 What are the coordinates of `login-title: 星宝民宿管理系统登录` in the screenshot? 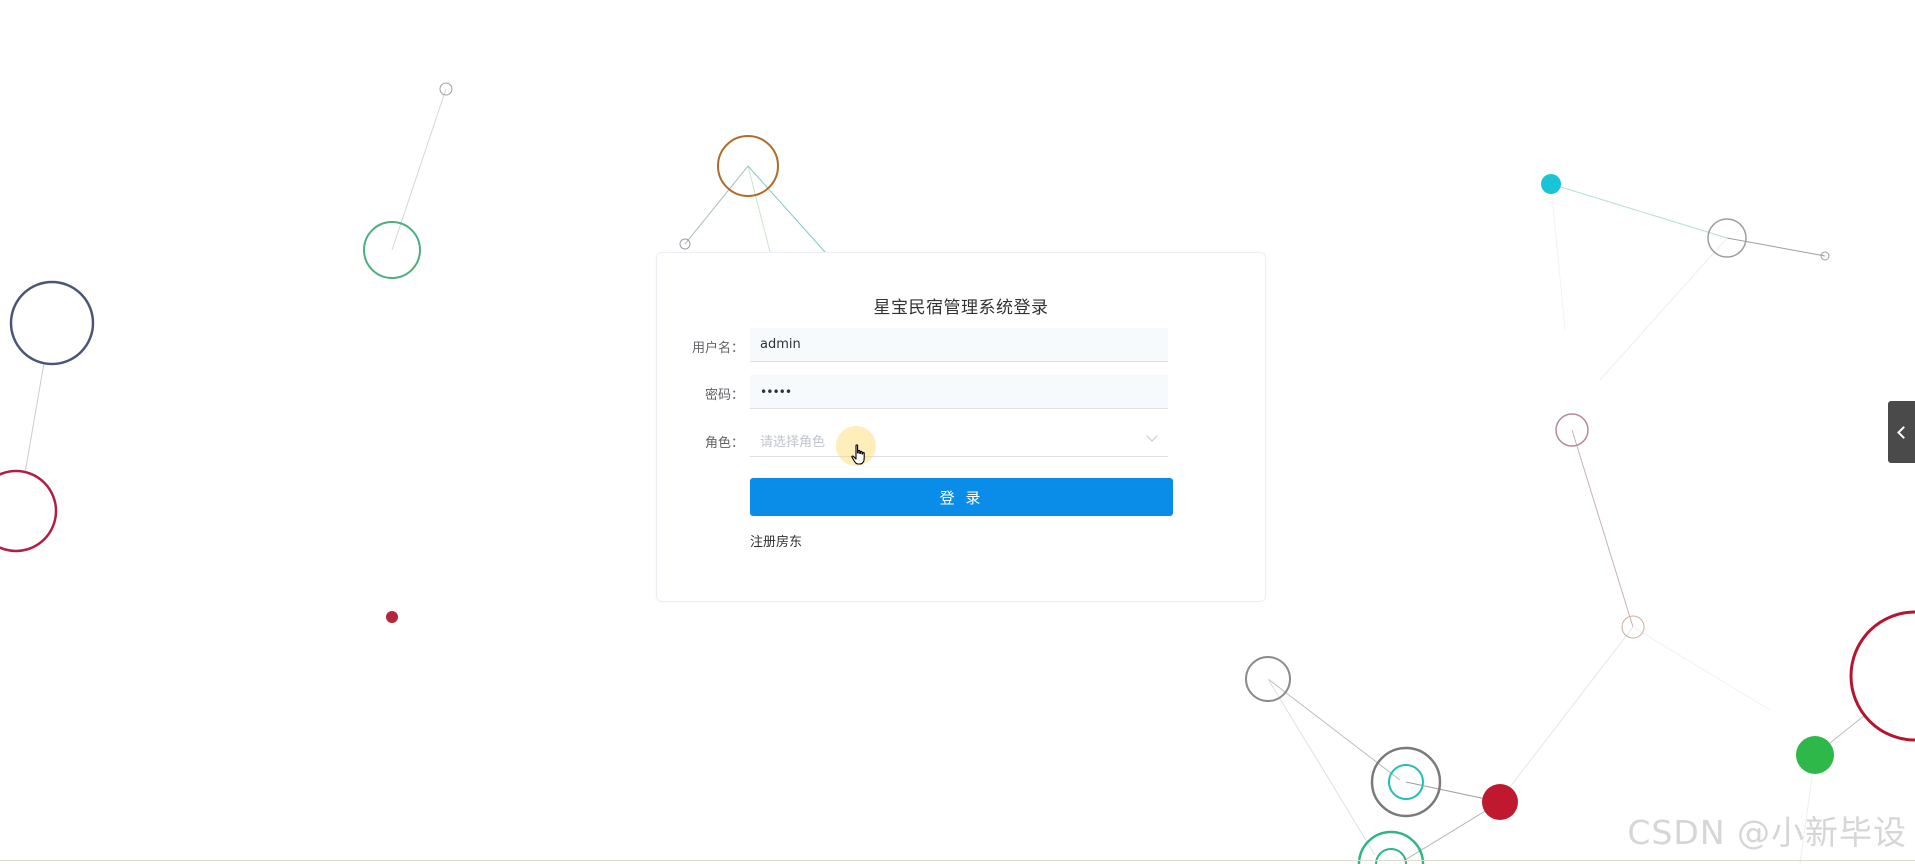 It's located at (961, 308).